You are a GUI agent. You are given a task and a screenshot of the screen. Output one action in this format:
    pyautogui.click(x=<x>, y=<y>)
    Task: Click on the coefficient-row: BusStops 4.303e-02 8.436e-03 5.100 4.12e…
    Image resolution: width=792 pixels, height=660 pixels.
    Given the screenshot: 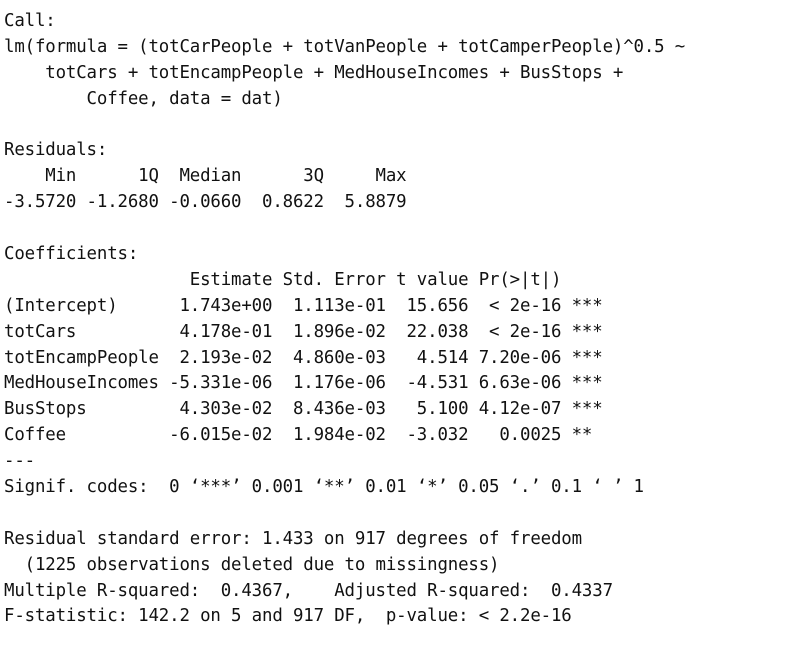 What is the action you would take?
    pyautogui.click(x=303, y=409)
    